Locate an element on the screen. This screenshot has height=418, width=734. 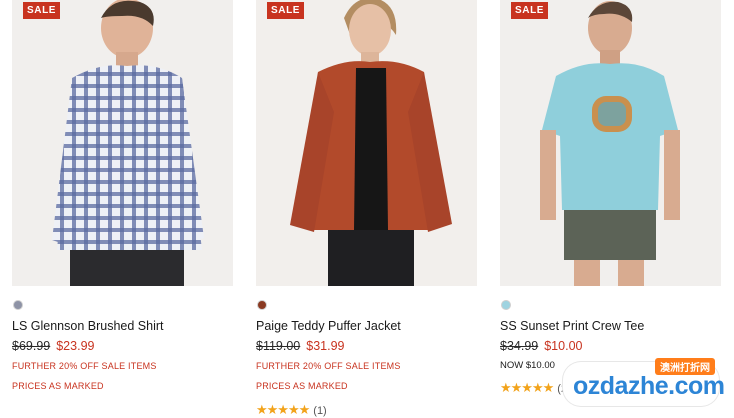
price-row: $34.99 $10.00 is located at coordinates (541, 346).